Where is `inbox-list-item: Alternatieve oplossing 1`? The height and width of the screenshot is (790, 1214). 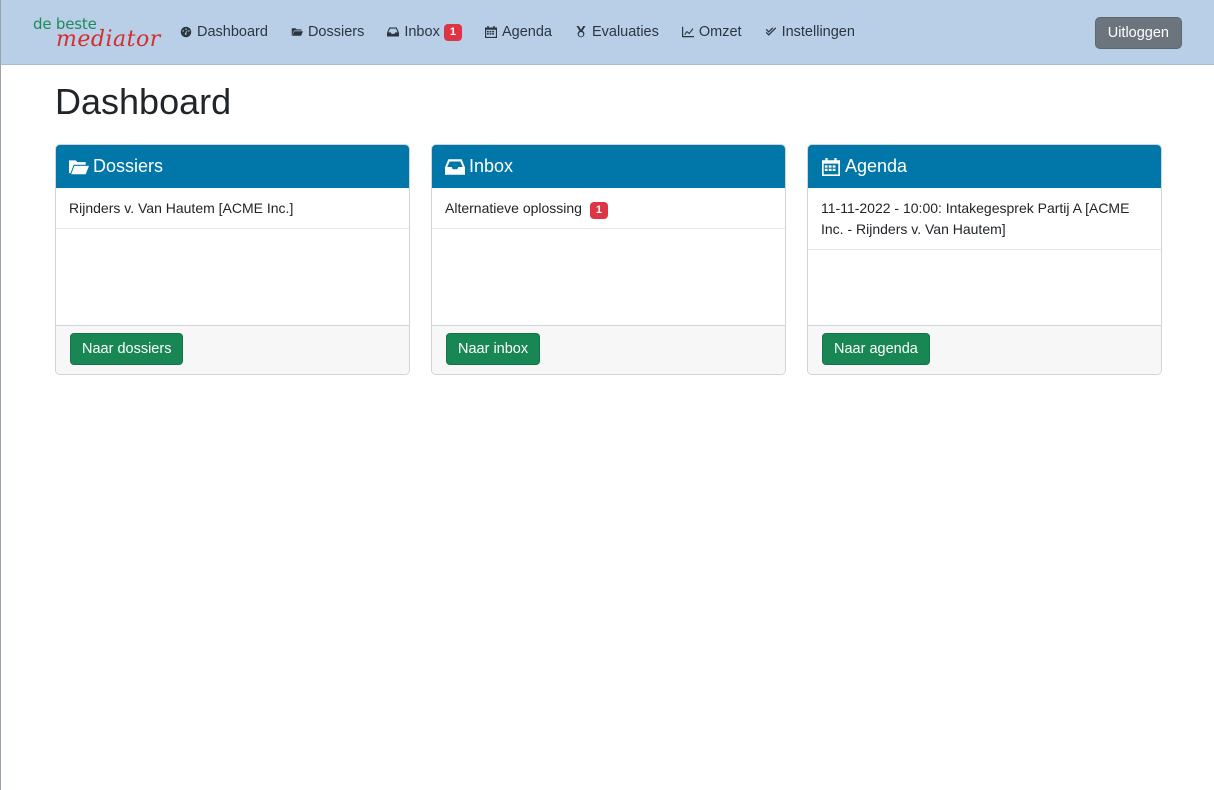
inbox-list-item: Alternatieve oplossing 1 is located at coordinates (608, 208).